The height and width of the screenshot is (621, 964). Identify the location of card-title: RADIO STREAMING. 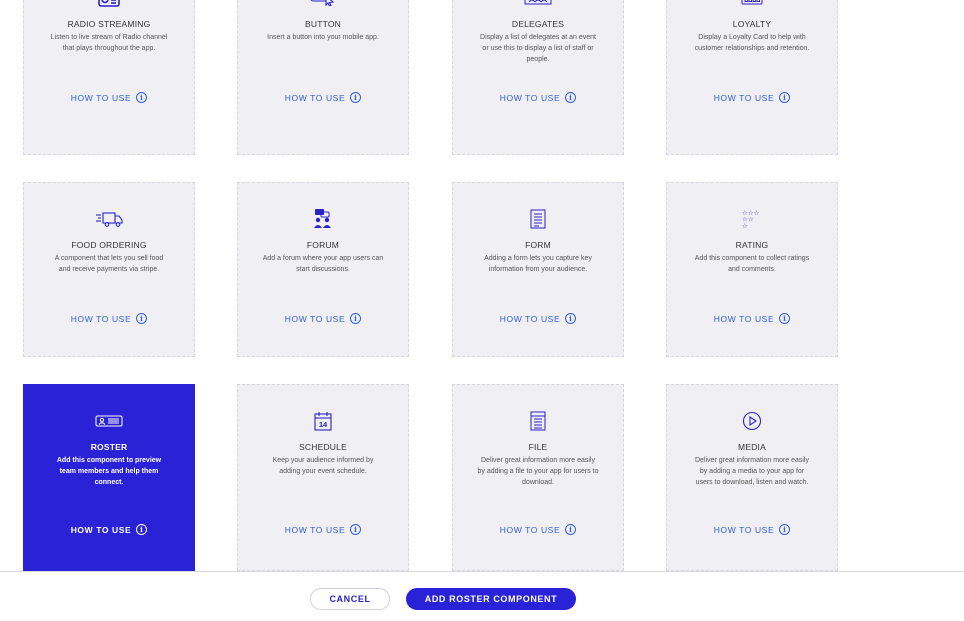
(109, 24).